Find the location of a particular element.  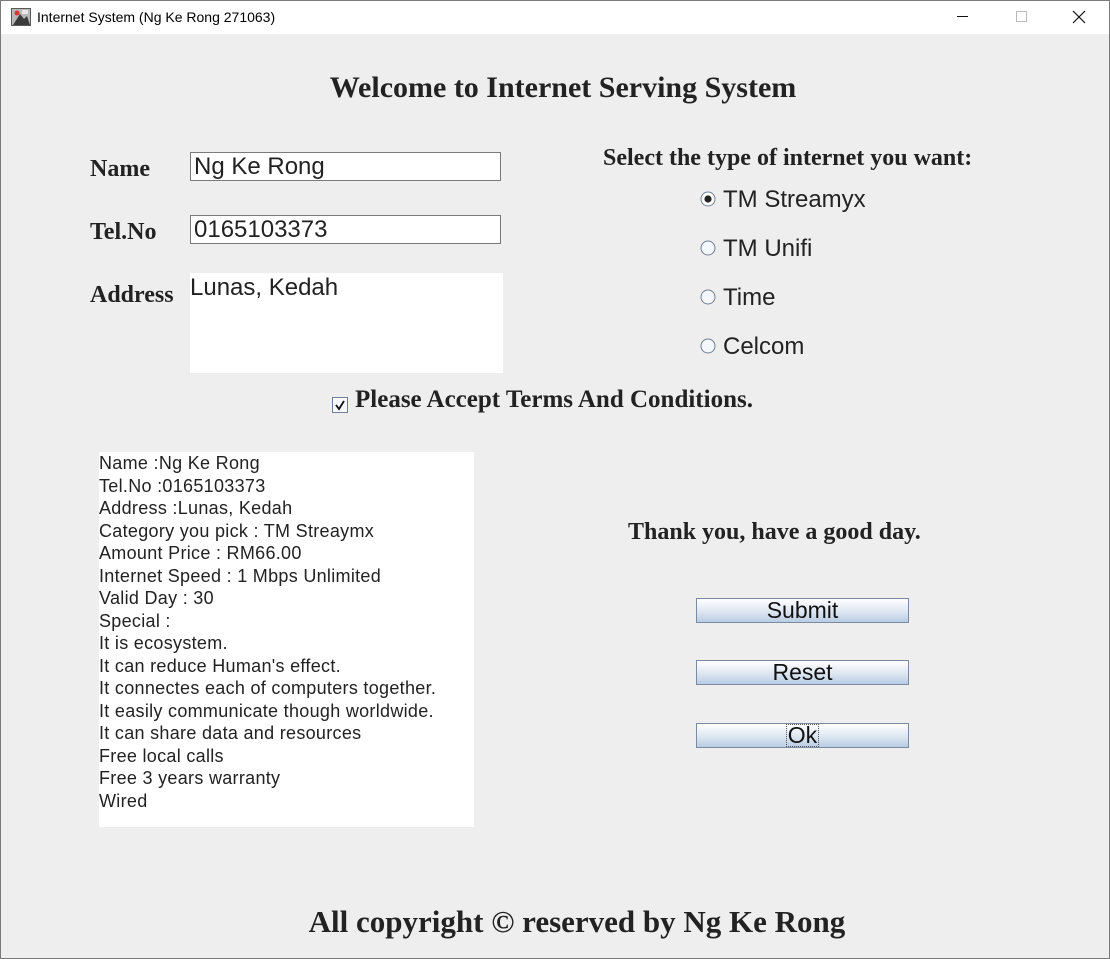

tel-field: 0165103373 is located at coordinates (345, 229).